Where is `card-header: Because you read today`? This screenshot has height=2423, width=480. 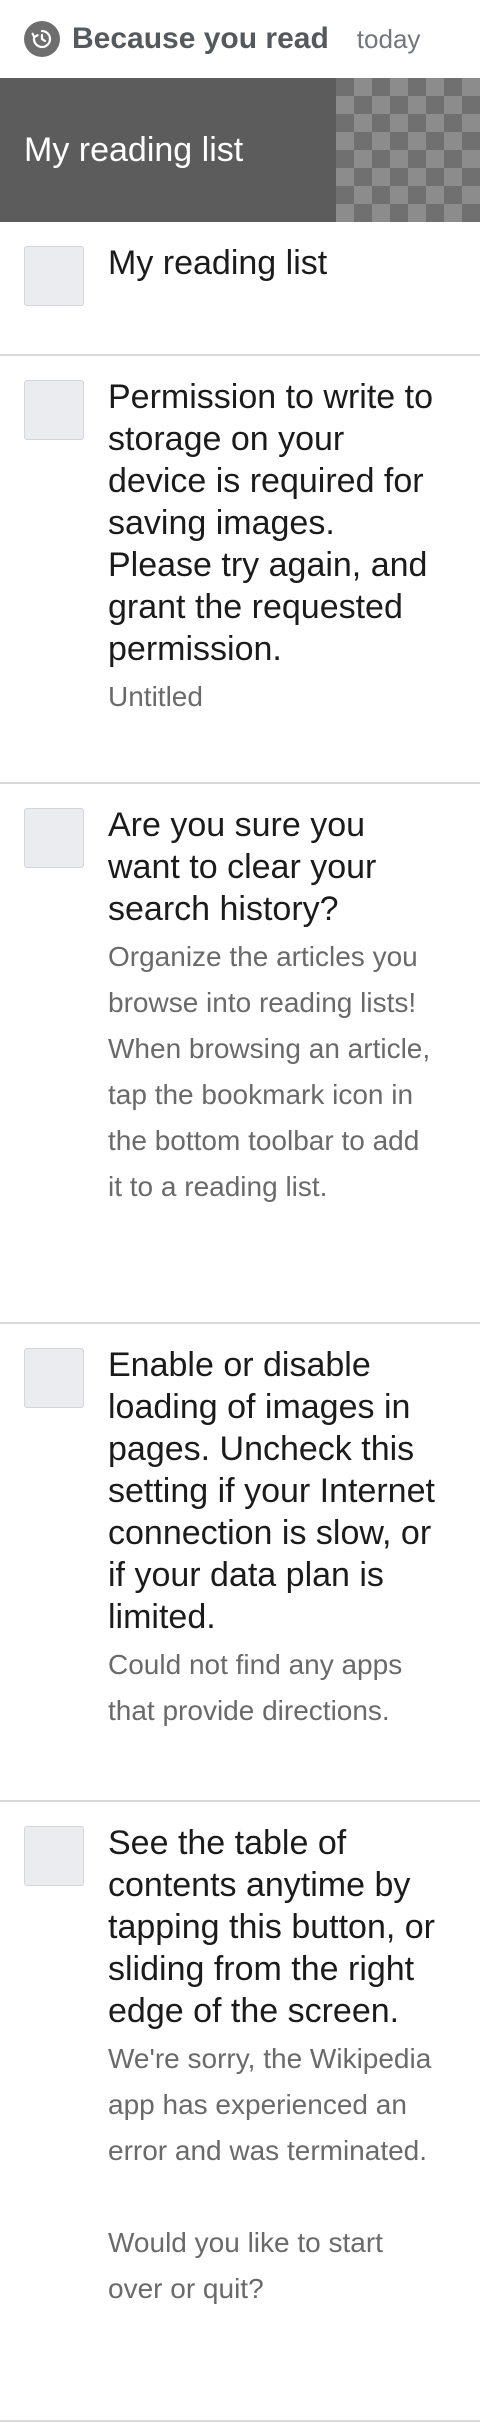 card-header: Because you read today is located at coordinates (240, 39).